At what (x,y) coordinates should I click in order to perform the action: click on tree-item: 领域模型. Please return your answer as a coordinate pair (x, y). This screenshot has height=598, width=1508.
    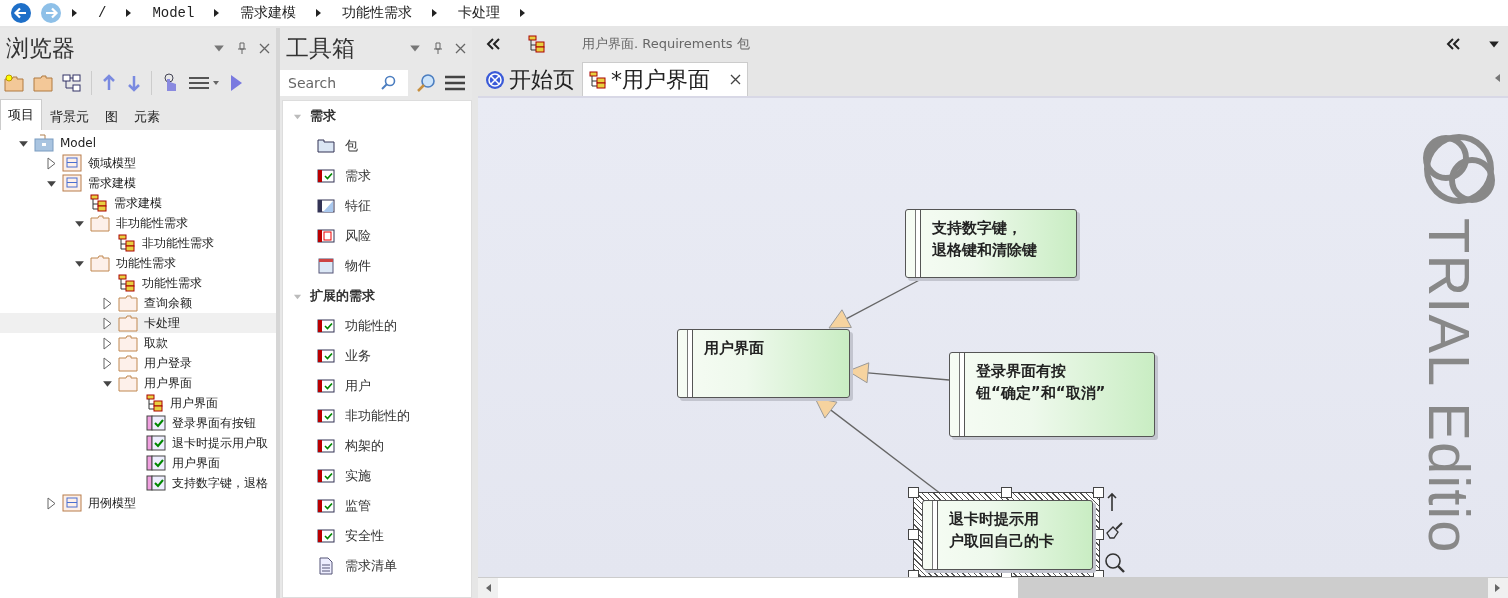
    Looking at the image, I should click on (138, 163).